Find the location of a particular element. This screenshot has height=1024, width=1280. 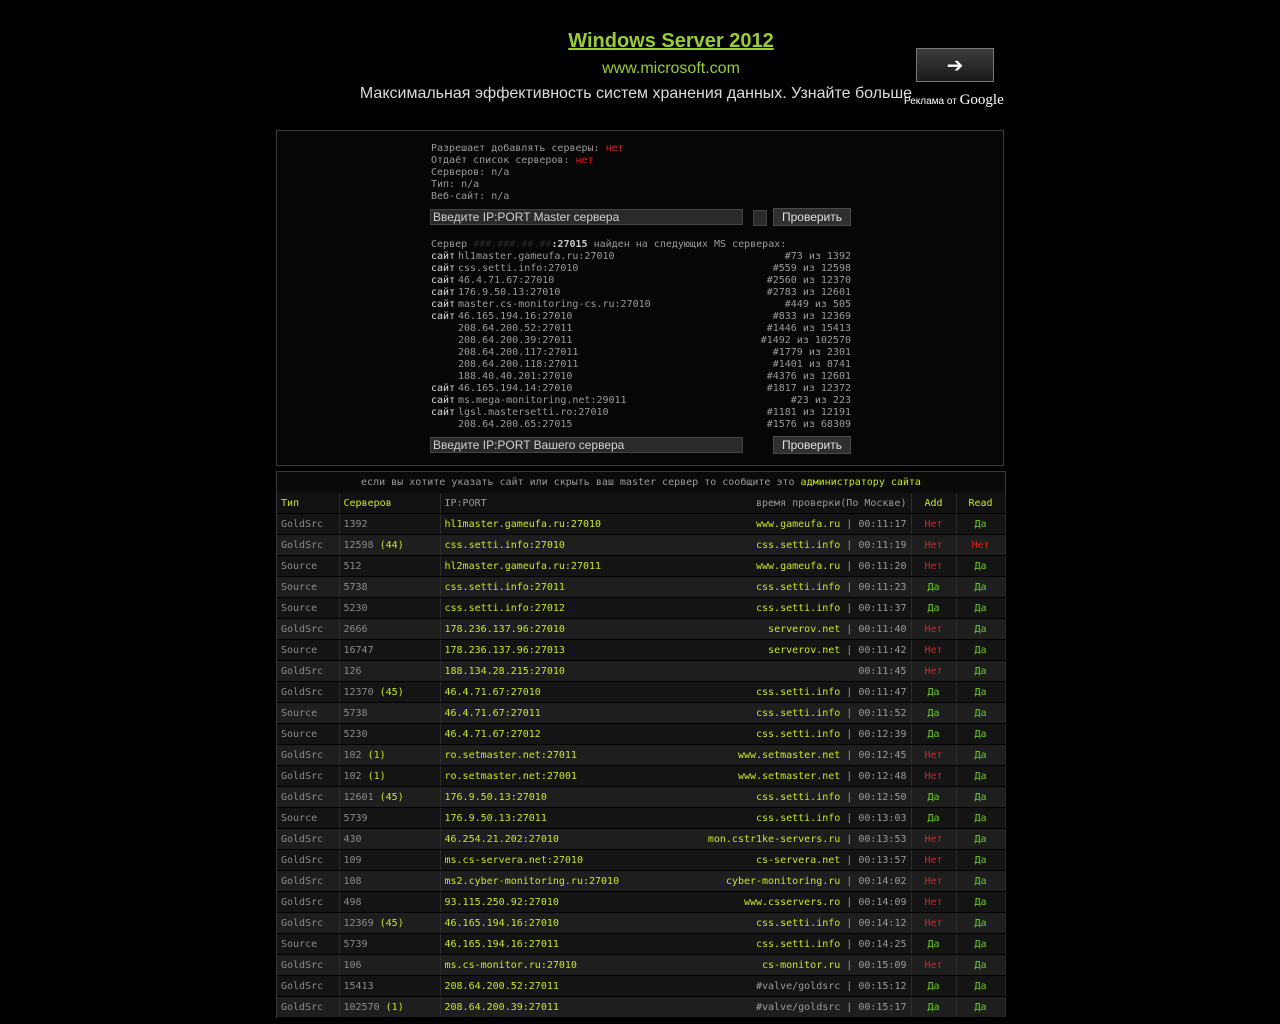

master-address-link: 46.4.71.67:27011 is located at coordinates (493, 713).